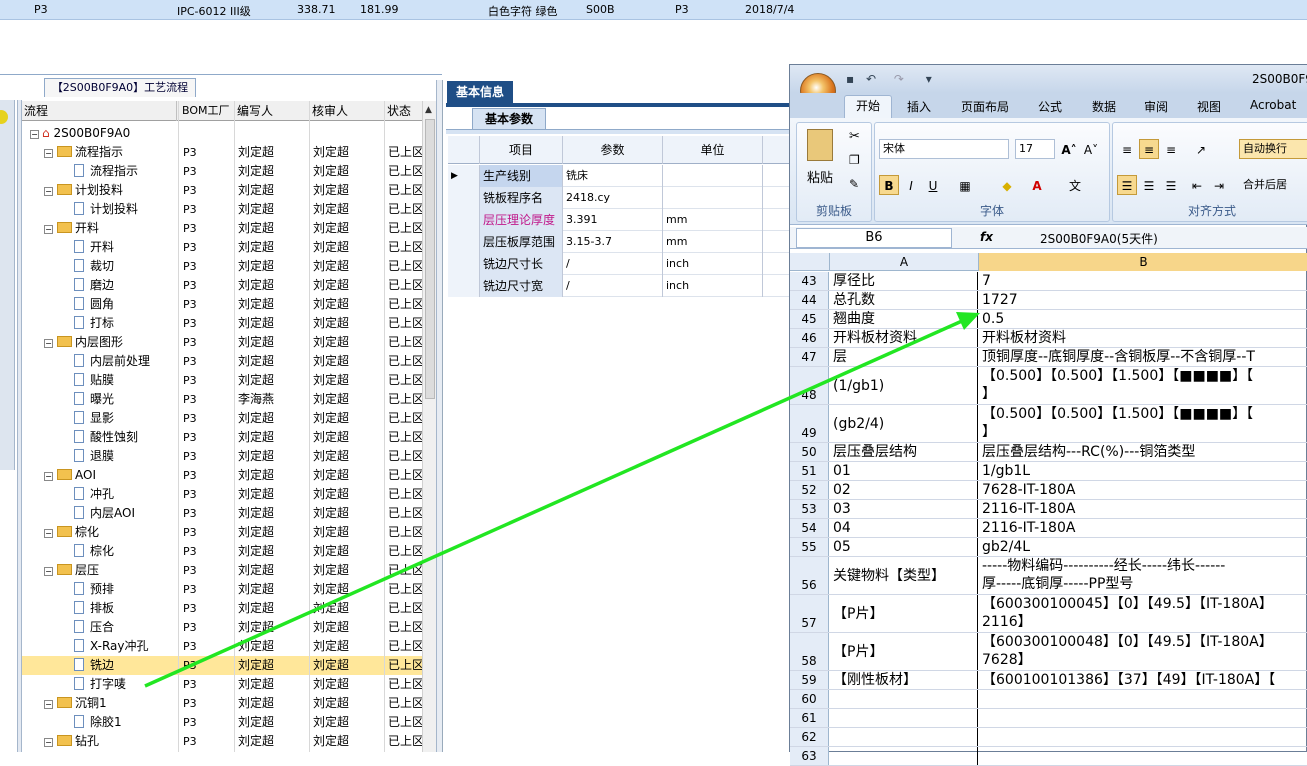 The image size is (1307, 766). Describe the element at coordinates (809, 281) in the screenshot. I see `row-header: 43` at that location.